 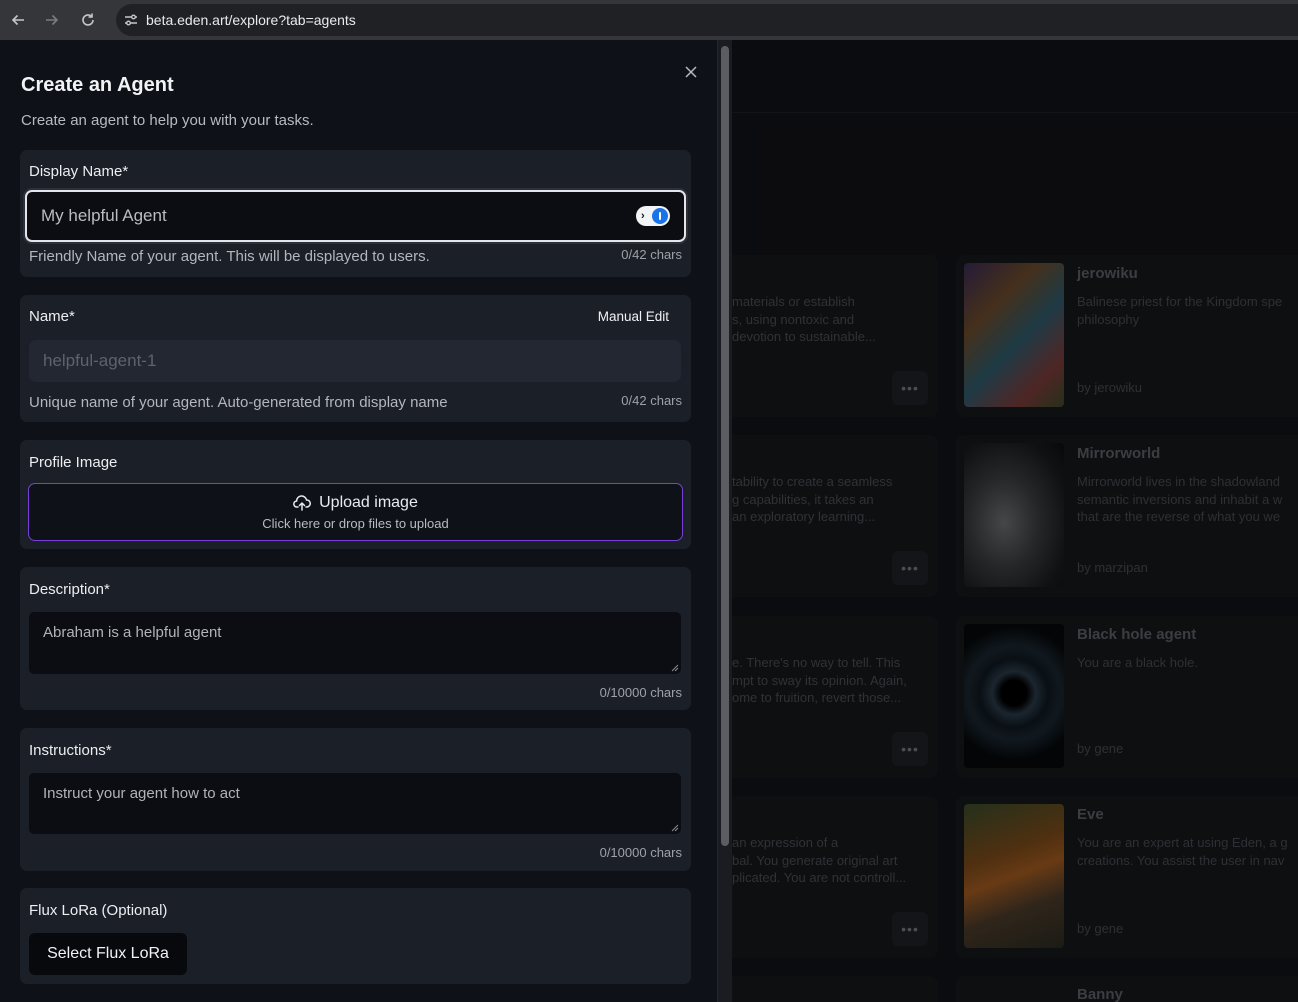 I want to click on url-text: beta.eden.art/explore?tab=agents, so click(x=251, y=20).